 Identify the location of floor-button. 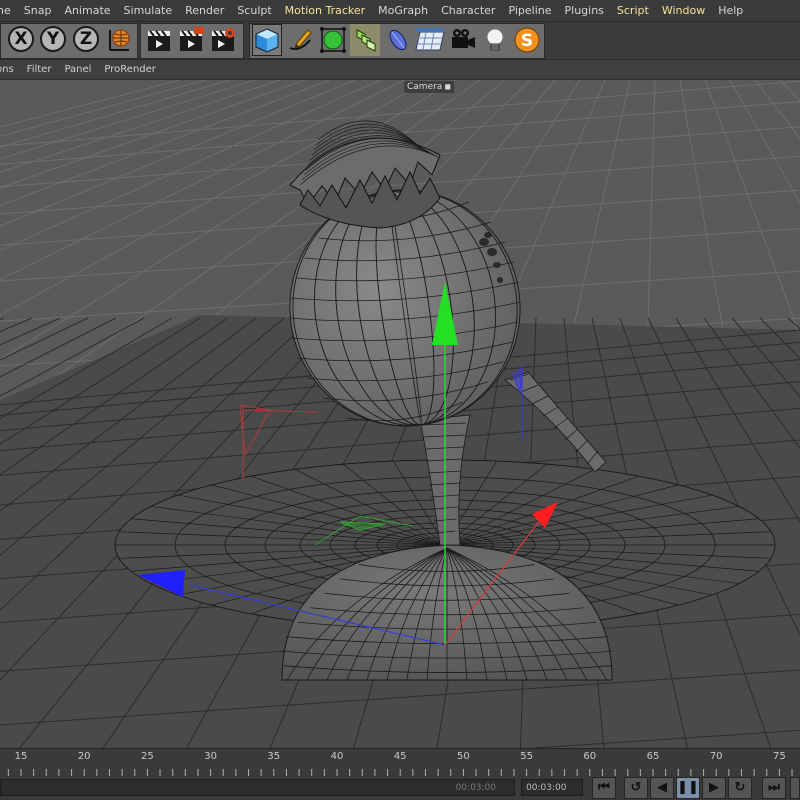
(430, 40).